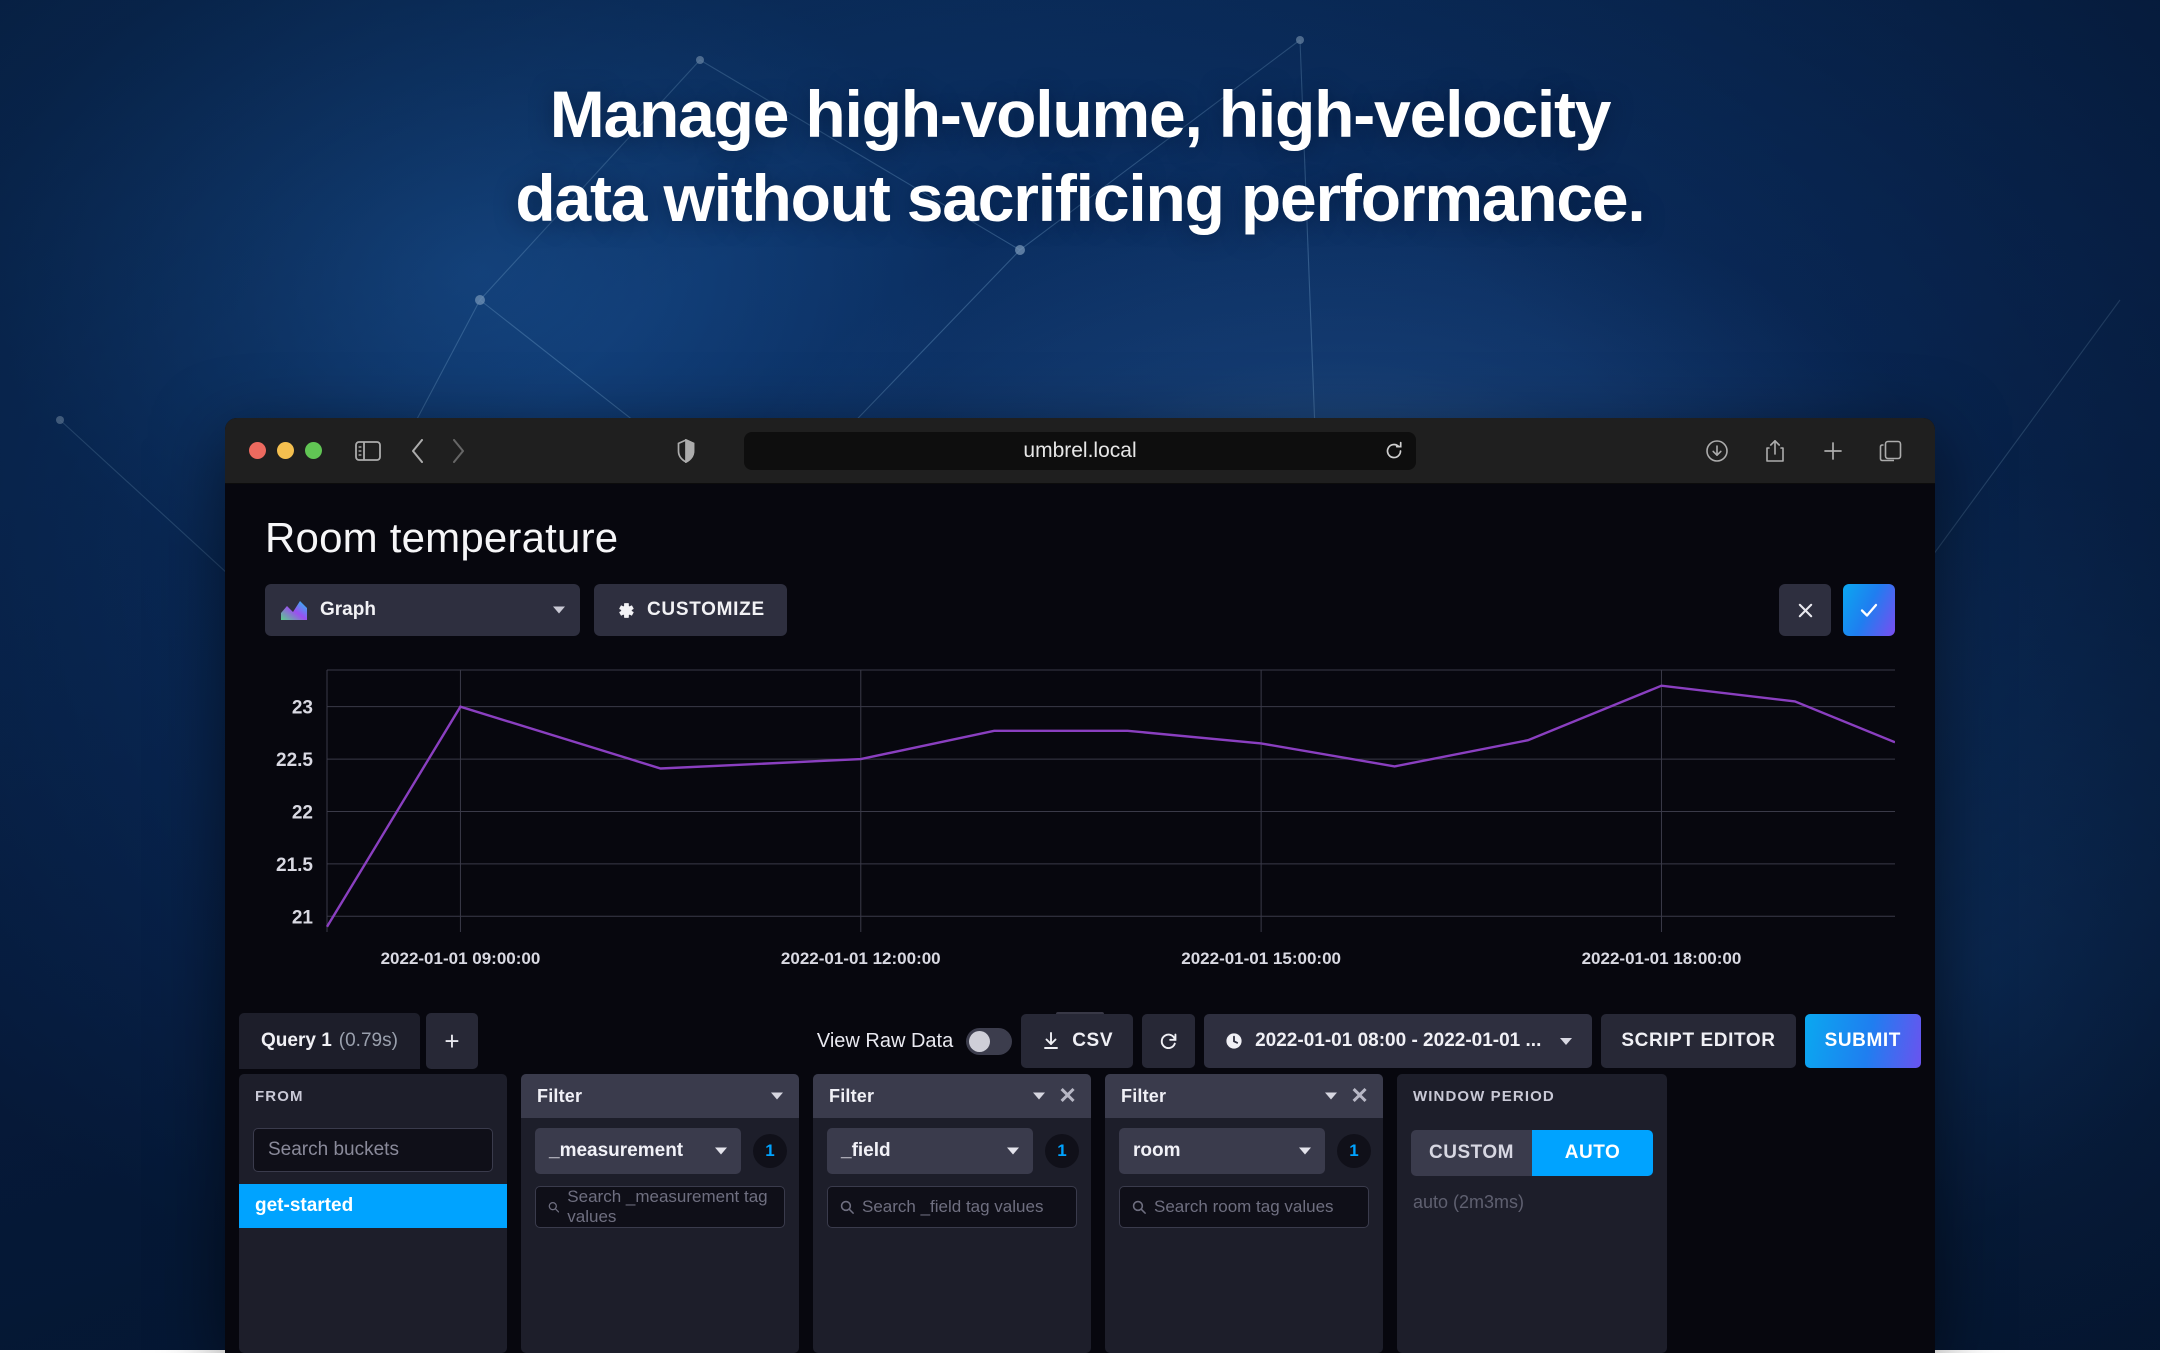 The width and height of the screenshot is (2160, 1353). What do you see at coordinates (1394, 451) in the screenshot?
I see `reload-icon` at bounding box center [1394, 451].